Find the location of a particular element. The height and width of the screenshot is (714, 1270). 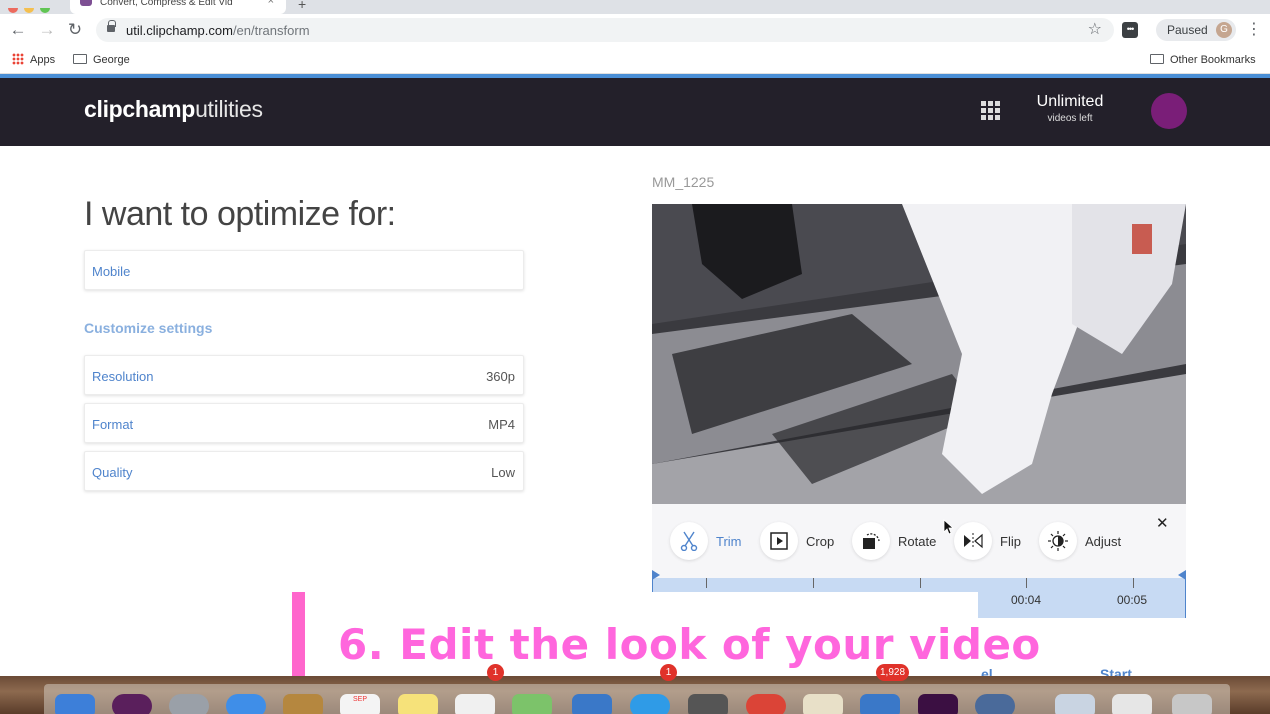

new-tab-icon: + is located at coordinates (302, 6).